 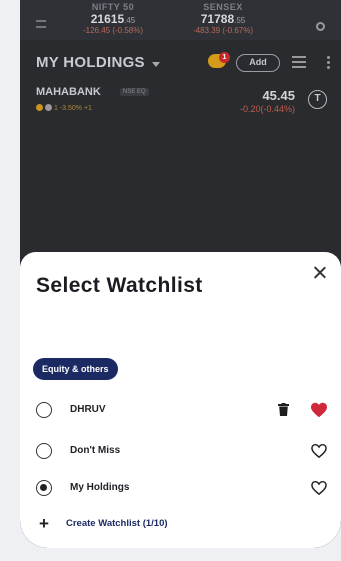 What do you see at coordinates (100, 487) in the screenshot?
I see `watchlist-name: My Holdings` at bounding box center [100, 487].